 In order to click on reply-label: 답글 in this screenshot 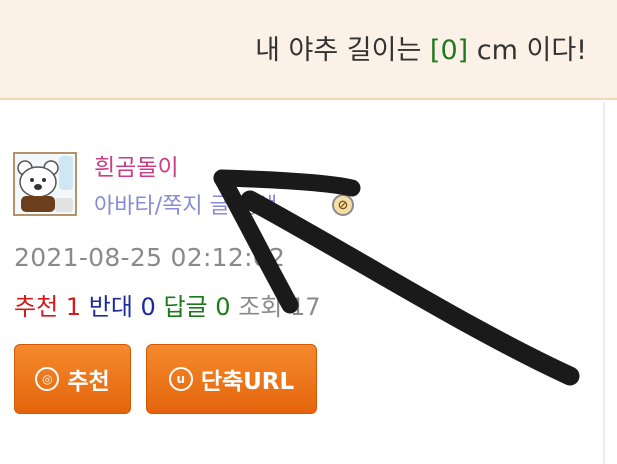, I will do `click(185, 307)`.